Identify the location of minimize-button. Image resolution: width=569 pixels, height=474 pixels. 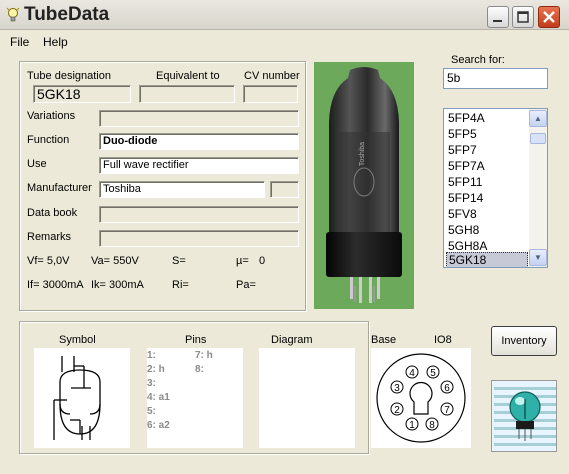
(498, 17).